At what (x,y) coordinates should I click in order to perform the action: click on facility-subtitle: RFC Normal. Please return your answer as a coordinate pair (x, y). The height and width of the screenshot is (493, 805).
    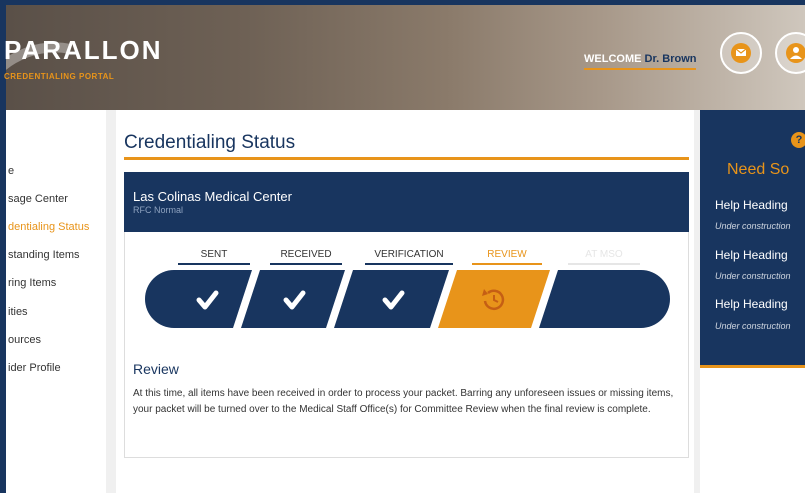
    Looking at the image, I should click on (158, 210).